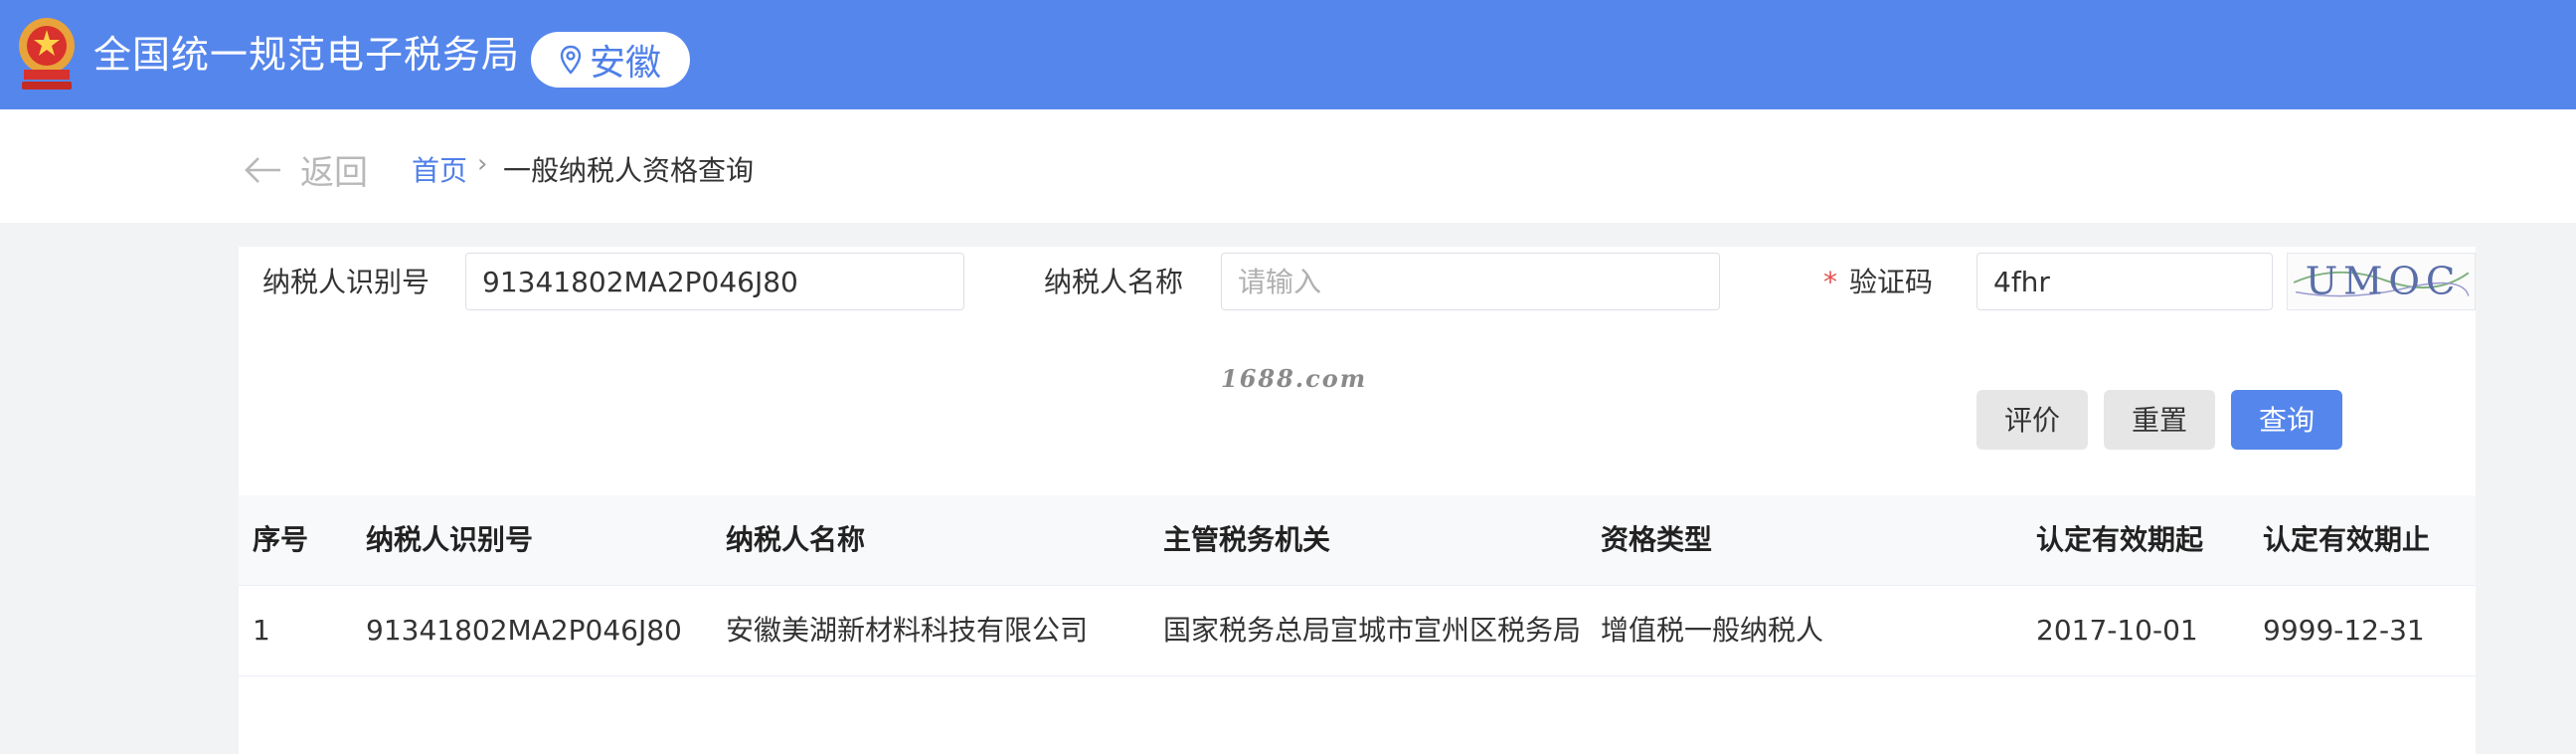 The height and width of the screenshot is (754, 2576). What do you see at coordinates (2120, 540) in the screenshot?
I see `column-header: 认定有效期起` at bounding box center [2120, 540].